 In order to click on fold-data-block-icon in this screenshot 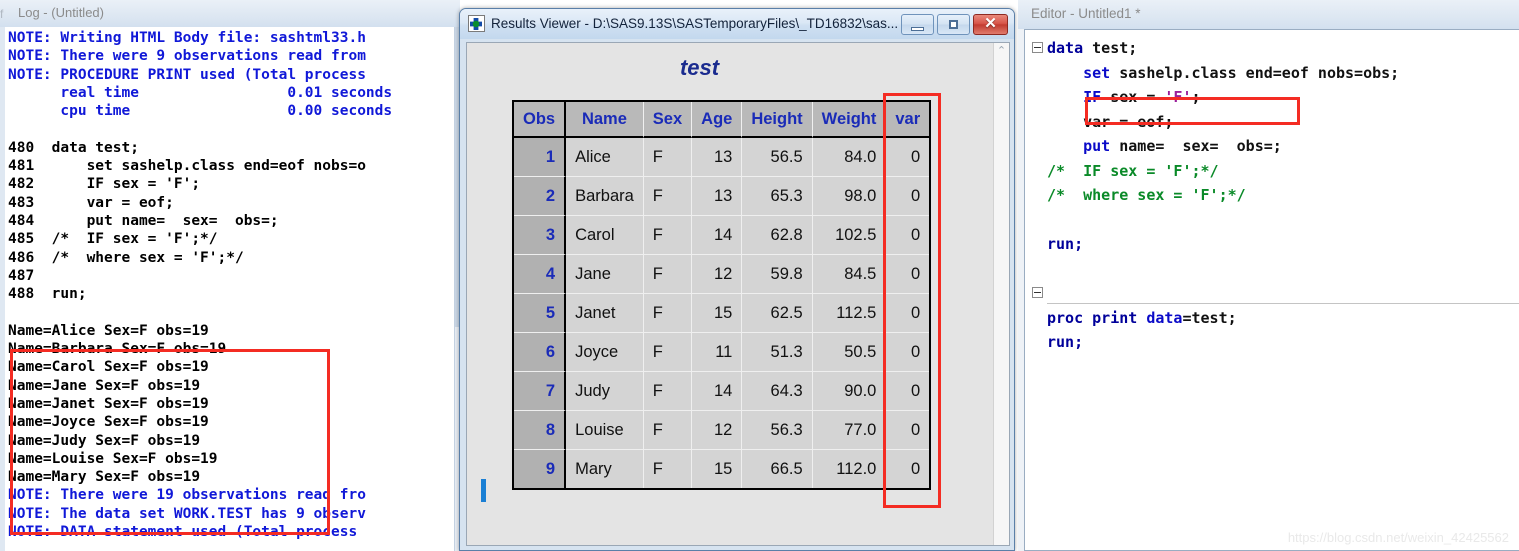, I will do `click(1037, 47)`.